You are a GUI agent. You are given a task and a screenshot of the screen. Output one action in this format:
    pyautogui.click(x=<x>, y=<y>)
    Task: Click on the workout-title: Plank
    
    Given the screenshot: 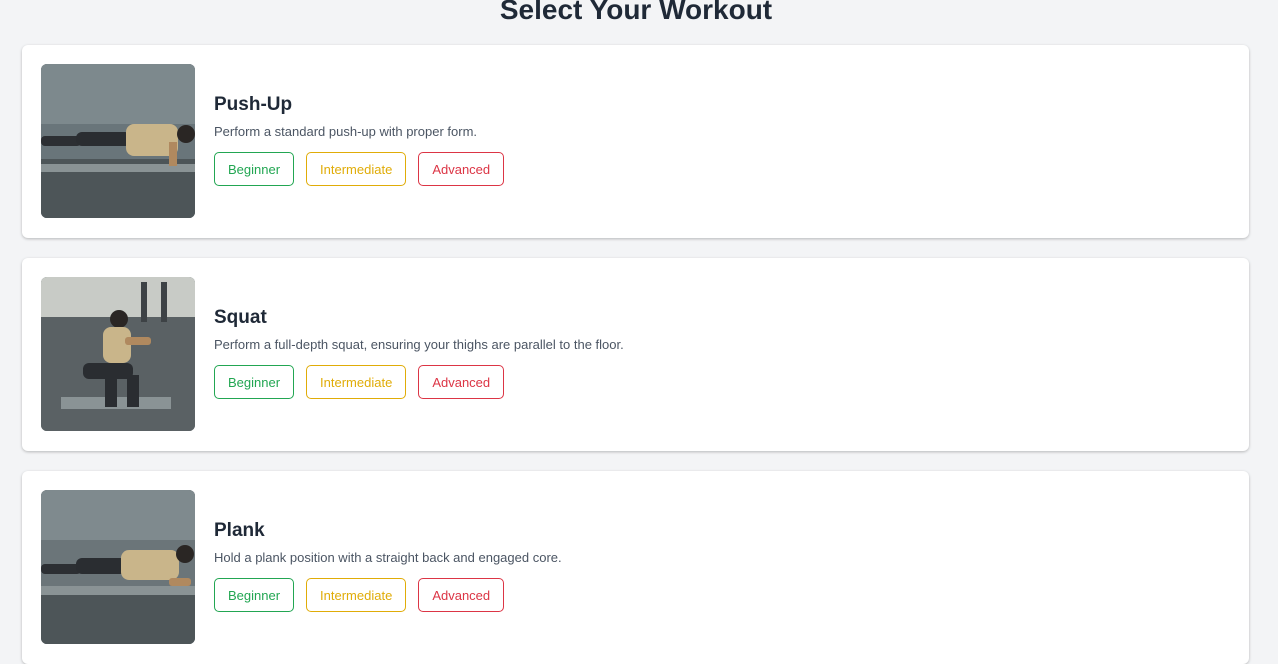 What is the action you would take?
    pyautogui.click(x=239, y=530)
    